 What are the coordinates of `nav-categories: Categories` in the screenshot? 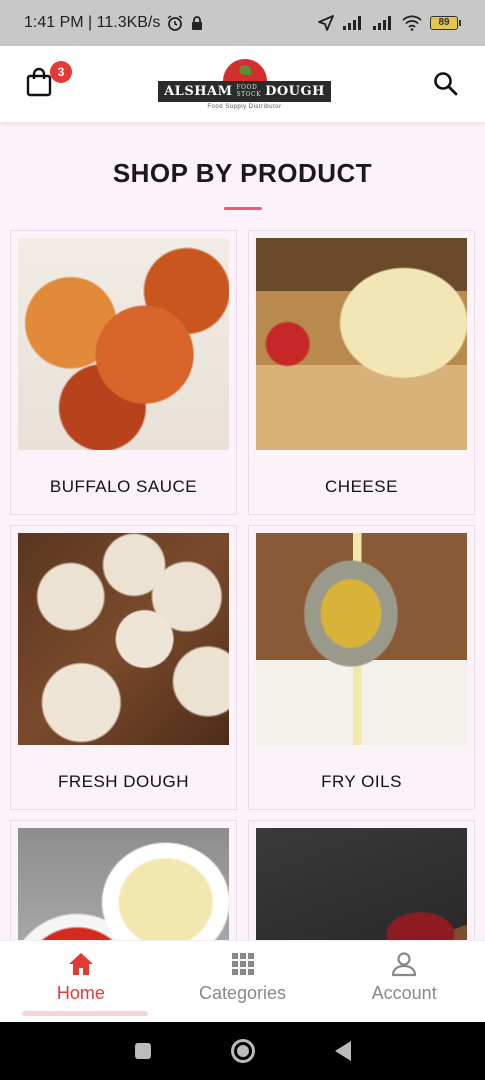 It's located at (243, 981).